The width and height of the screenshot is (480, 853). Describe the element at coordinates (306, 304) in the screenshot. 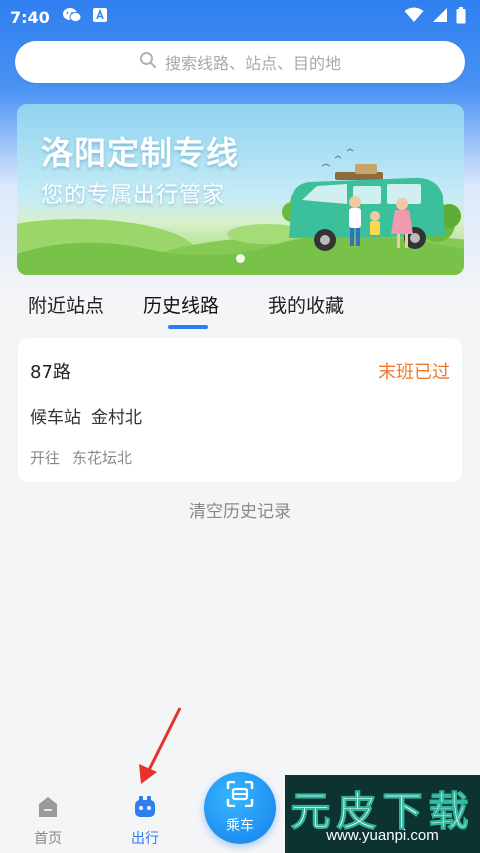

I see `tab-my-favorites: 我的收藏` at that location.